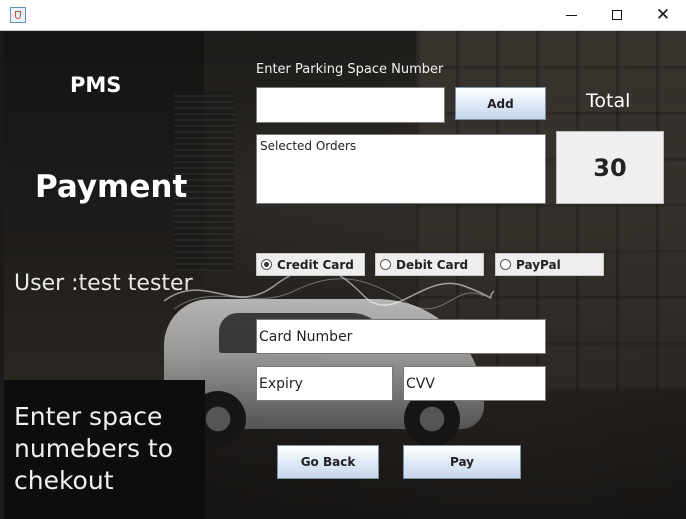 The height and width of the screenshot is (519, 686). What do you see at coordinates (328, 462) in the screenshot?
I see `go-back-button: Go Back` at bounding box center [328, 462].